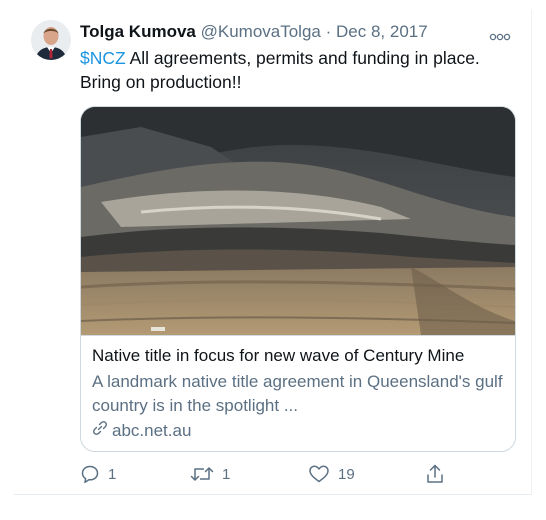 The width and height of the screenshot is (546, 520). What do you see at coordinates (112, 474) in the screenshot?
I see `reply-count: 1` at bounding box center [112, 474].